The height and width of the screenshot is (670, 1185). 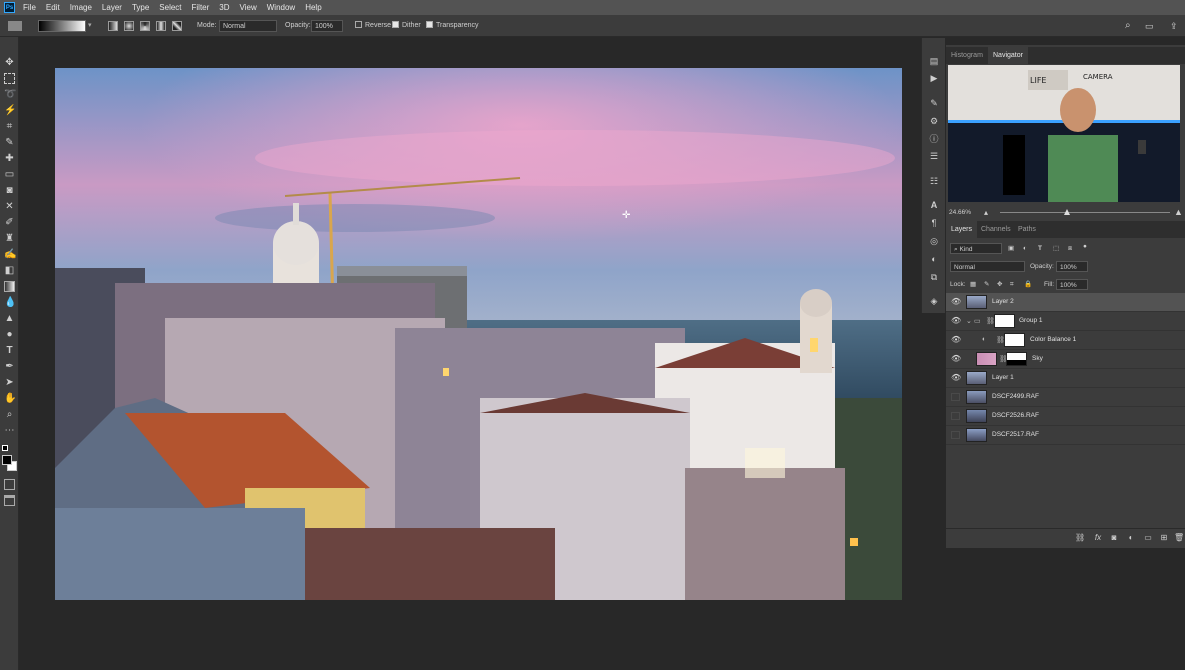 I want to click on ruler-icon: ▭, so click(x=9, y=174).